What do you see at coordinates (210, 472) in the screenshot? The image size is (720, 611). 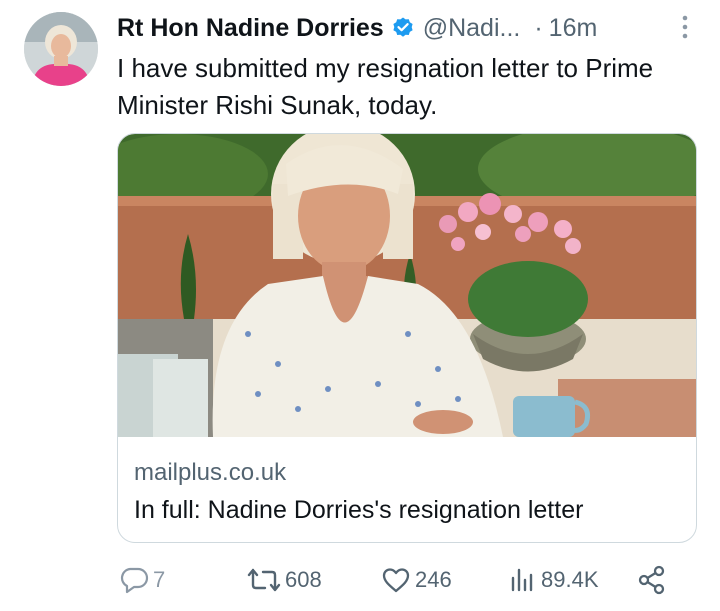 I see `card-domain: mailplus.co.uk` at bounding box center [210, 472].